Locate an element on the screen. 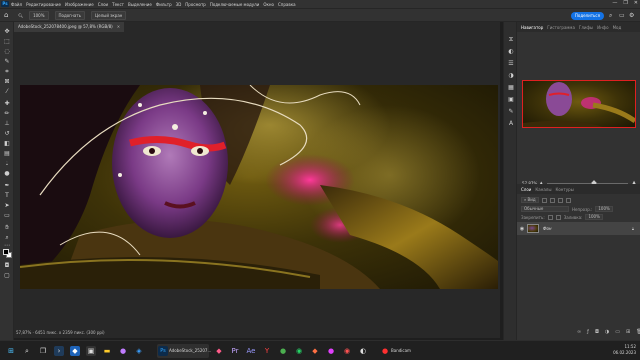 The image size is (640, 360). lasso-tool-icon: ◌ is located at coordinates (7, 52).